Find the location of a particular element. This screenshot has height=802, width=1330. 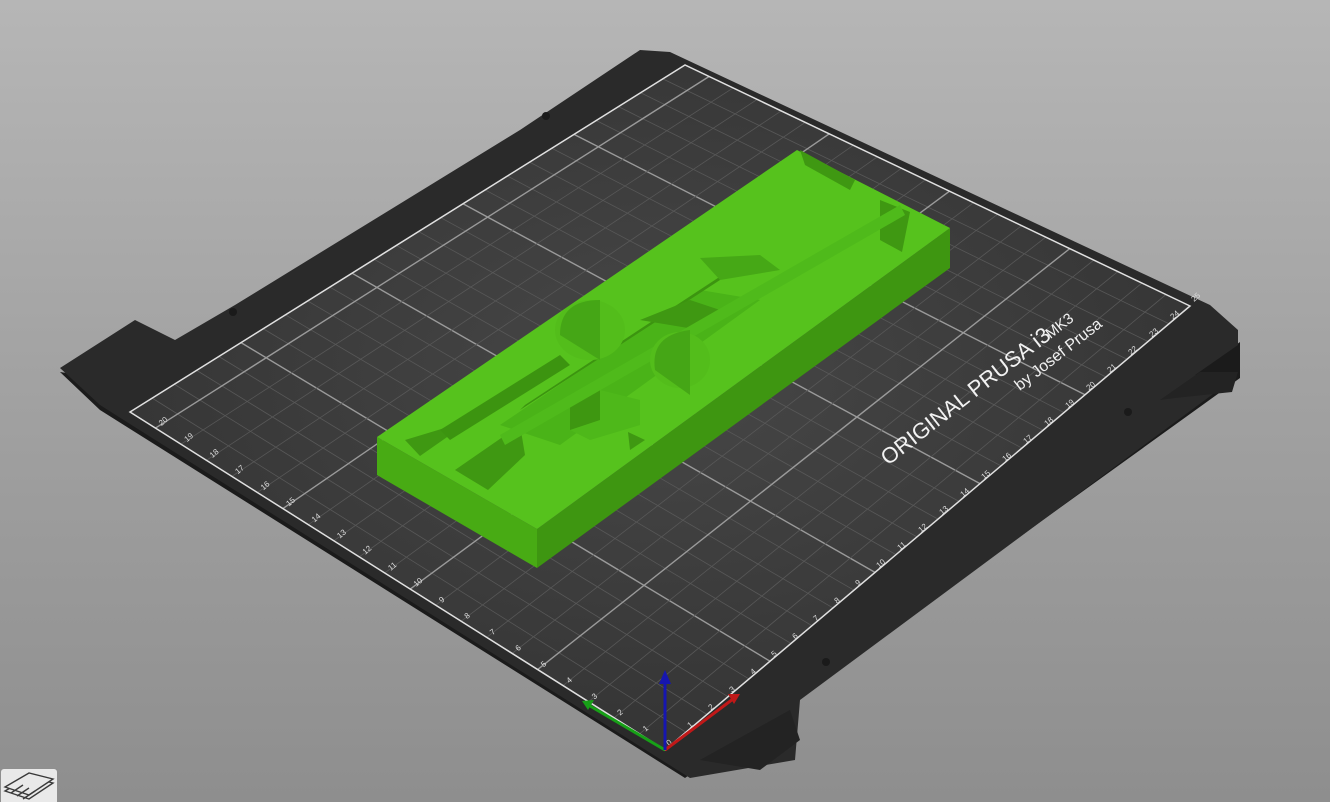

layers-button is located at coordinates (29, 785).